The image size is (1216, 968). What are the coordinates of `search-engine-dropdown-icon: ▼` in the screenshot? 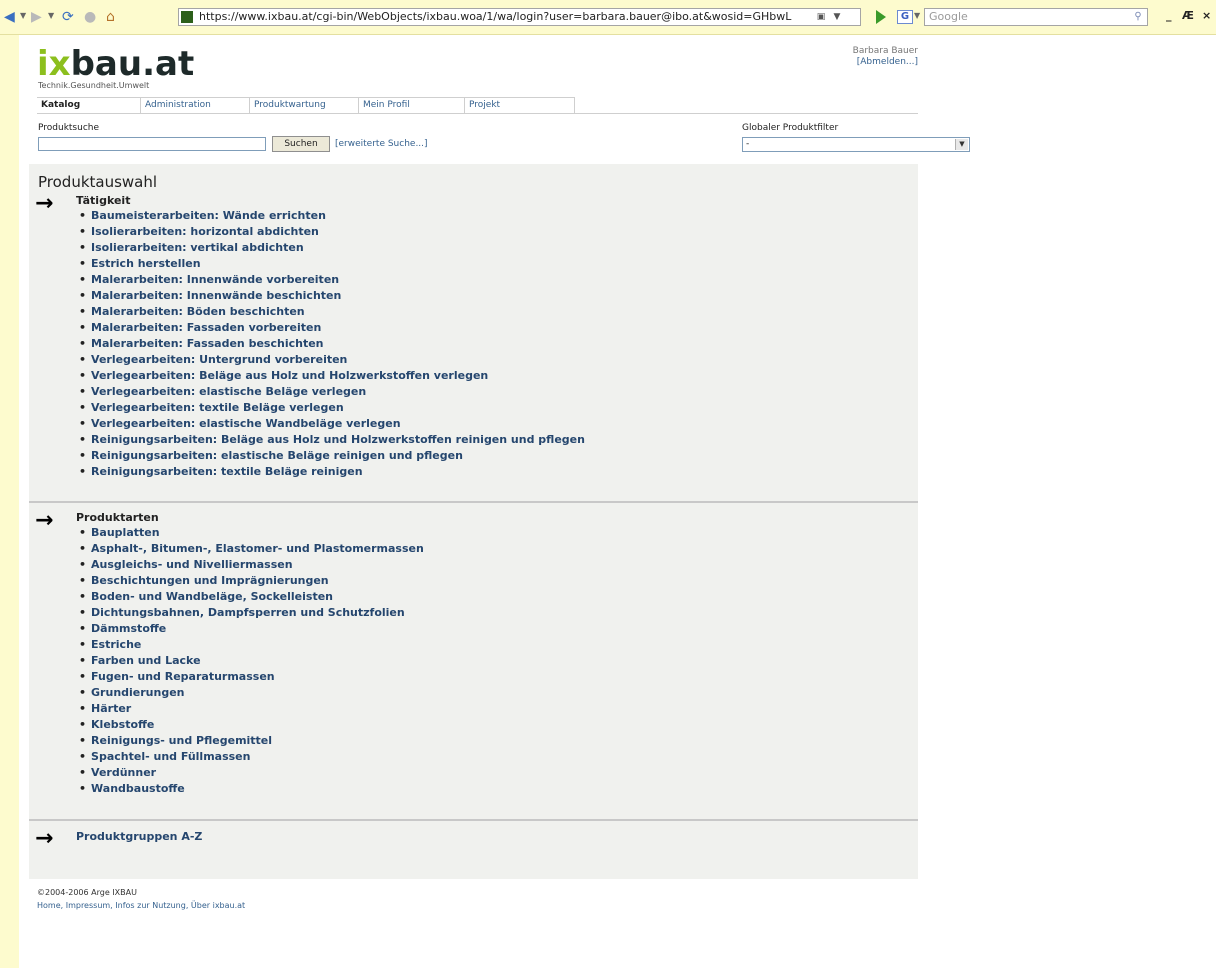 It's located at (917, 15).